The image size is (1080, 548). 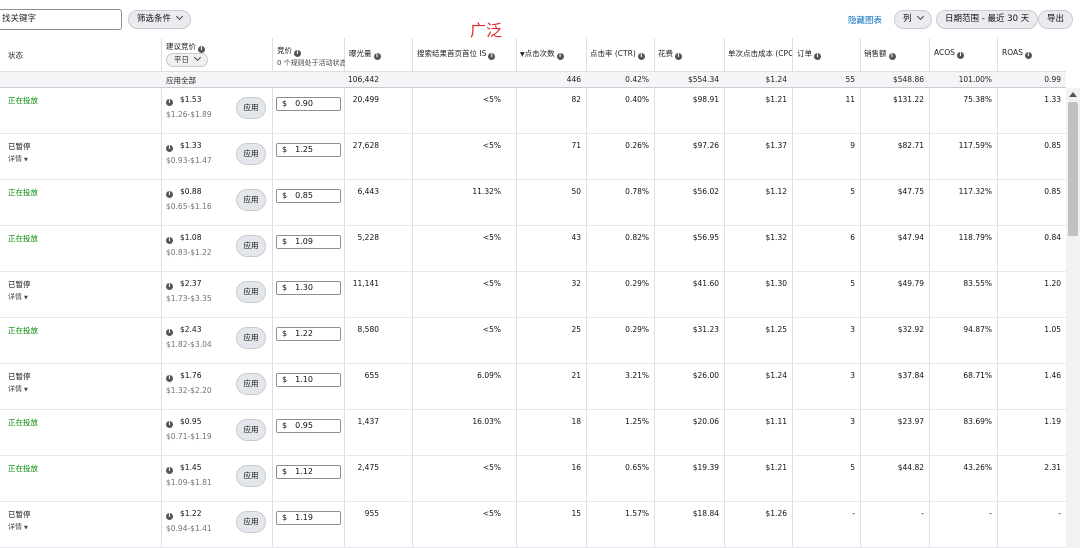 I want to click on cell-clicks: 15, so click(x=576, y=513).